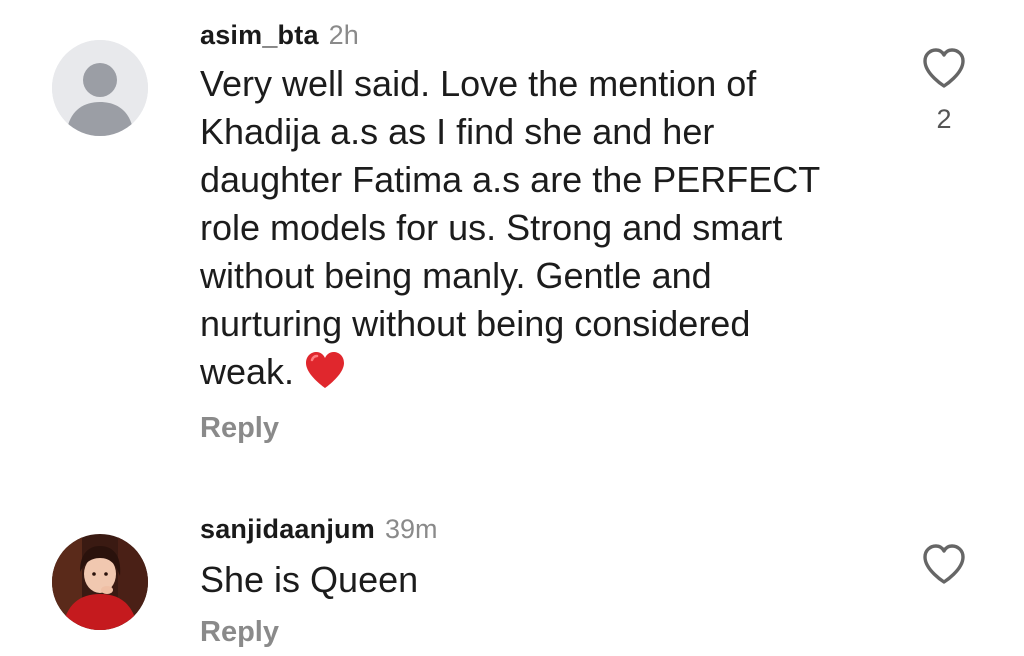  I want to click on username: asim_bta, so click(259, 35).